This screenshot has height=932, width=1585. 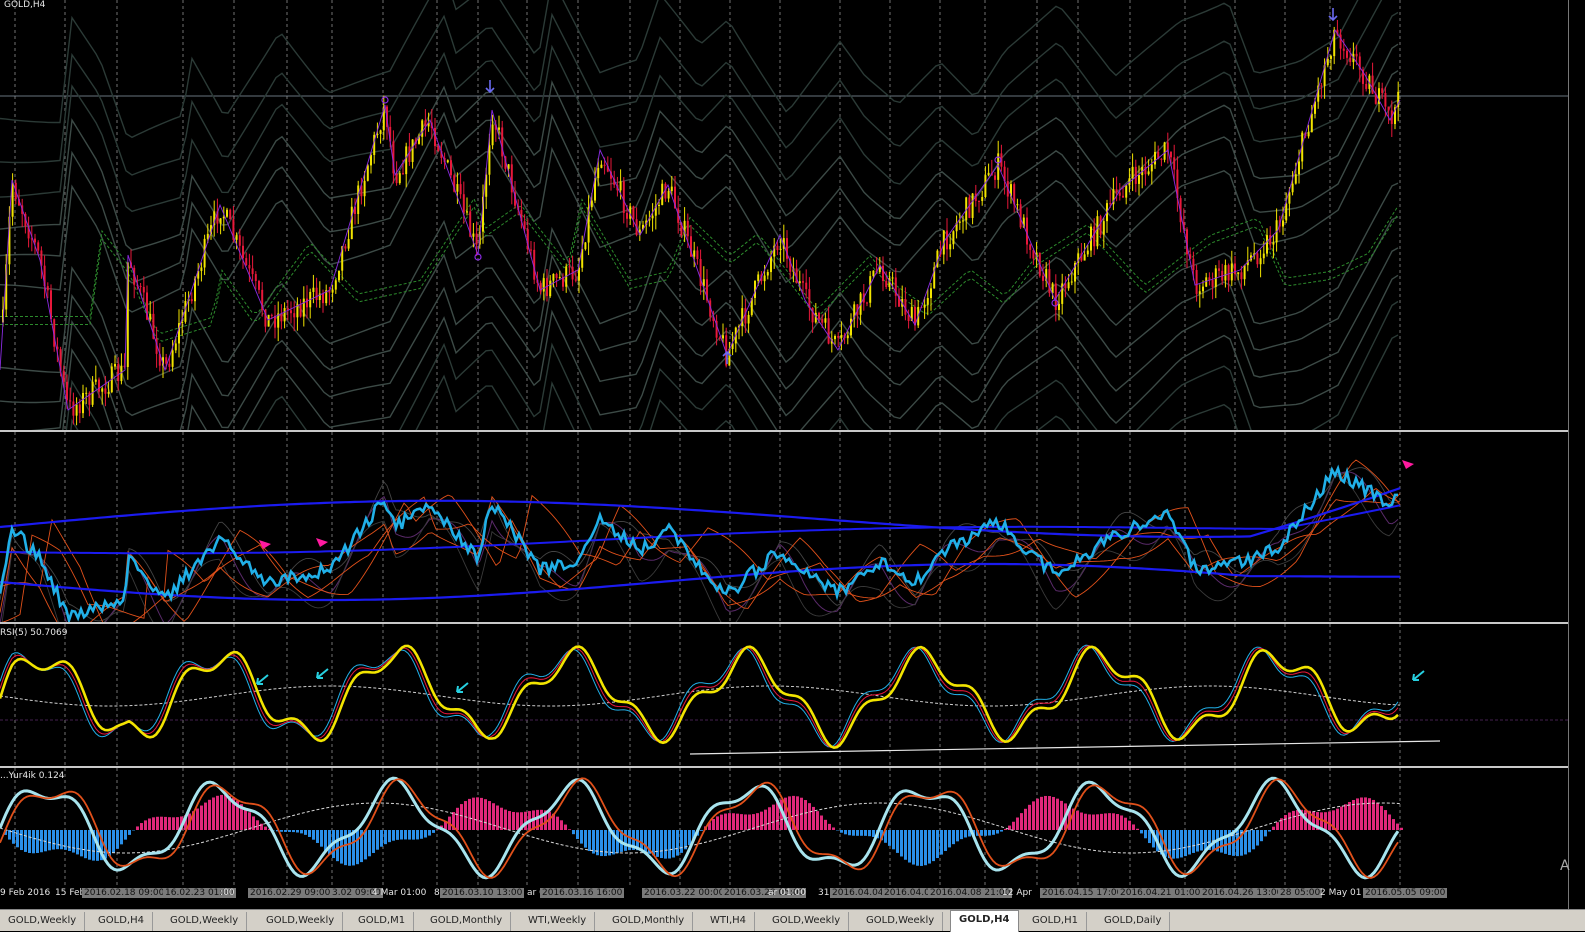 What do you see at coordinates (1133, 921) in the screenshot?
I see `chart-tab: GOLD,Daily` at bounding box center [1133, 921].